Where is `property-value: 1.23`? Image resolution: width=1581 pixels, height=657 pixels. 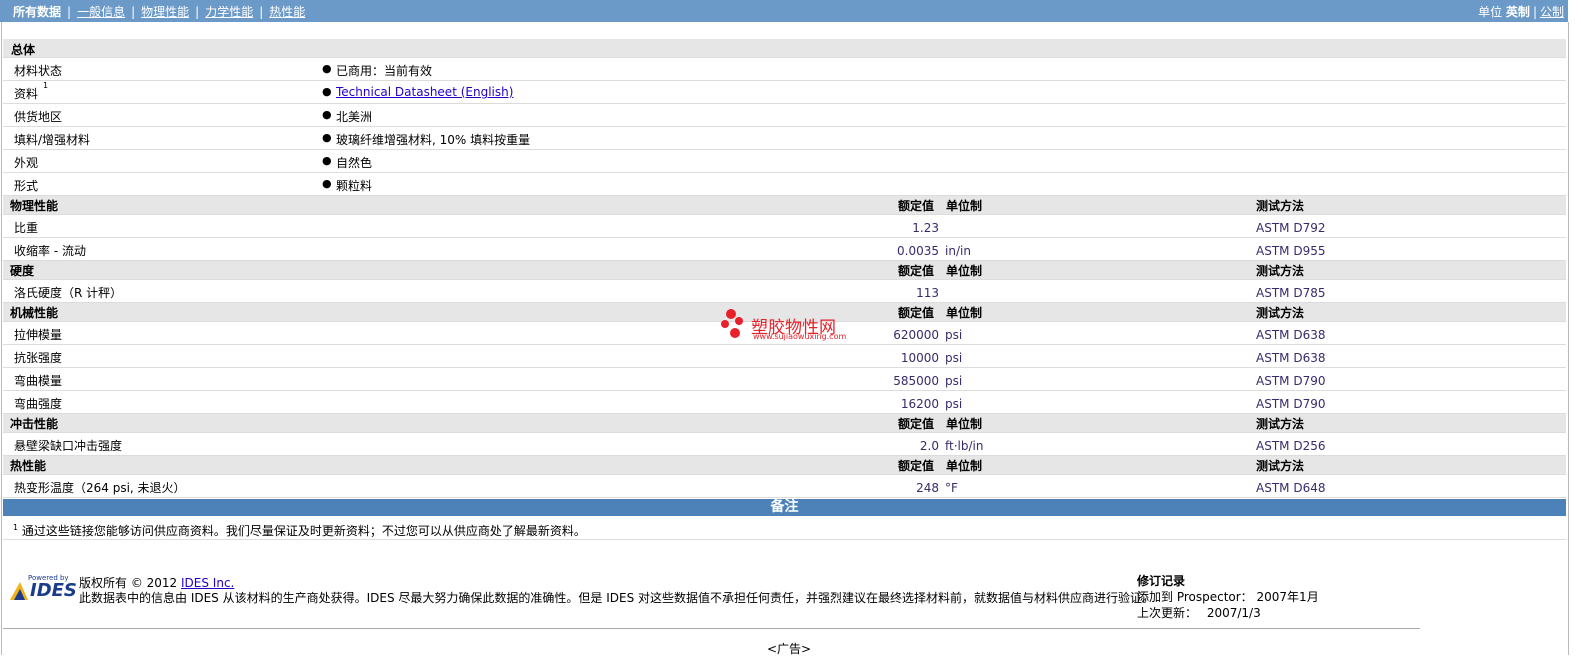 property-value: 1.23 is located at coordinates (925, 228).